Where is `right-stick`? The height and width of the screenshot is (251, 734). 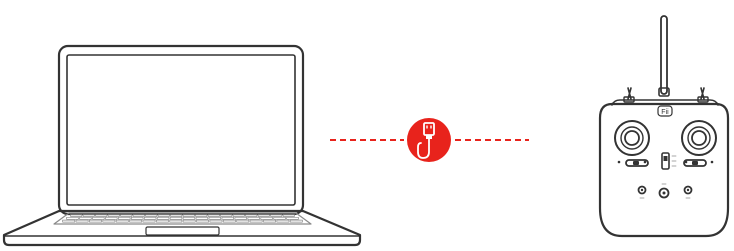
right-stick is located at coordinates (699, 138).